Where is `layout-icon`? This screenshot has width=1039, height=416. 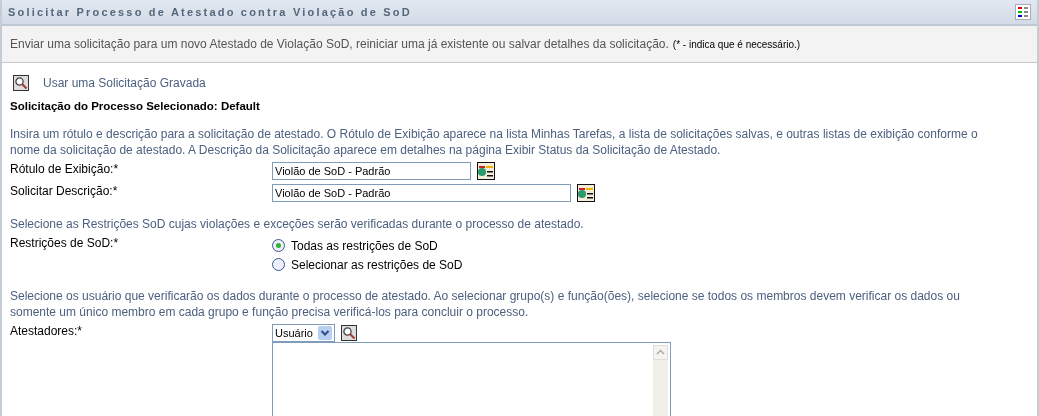
layout-icon is located at coordinates (1023, 12).